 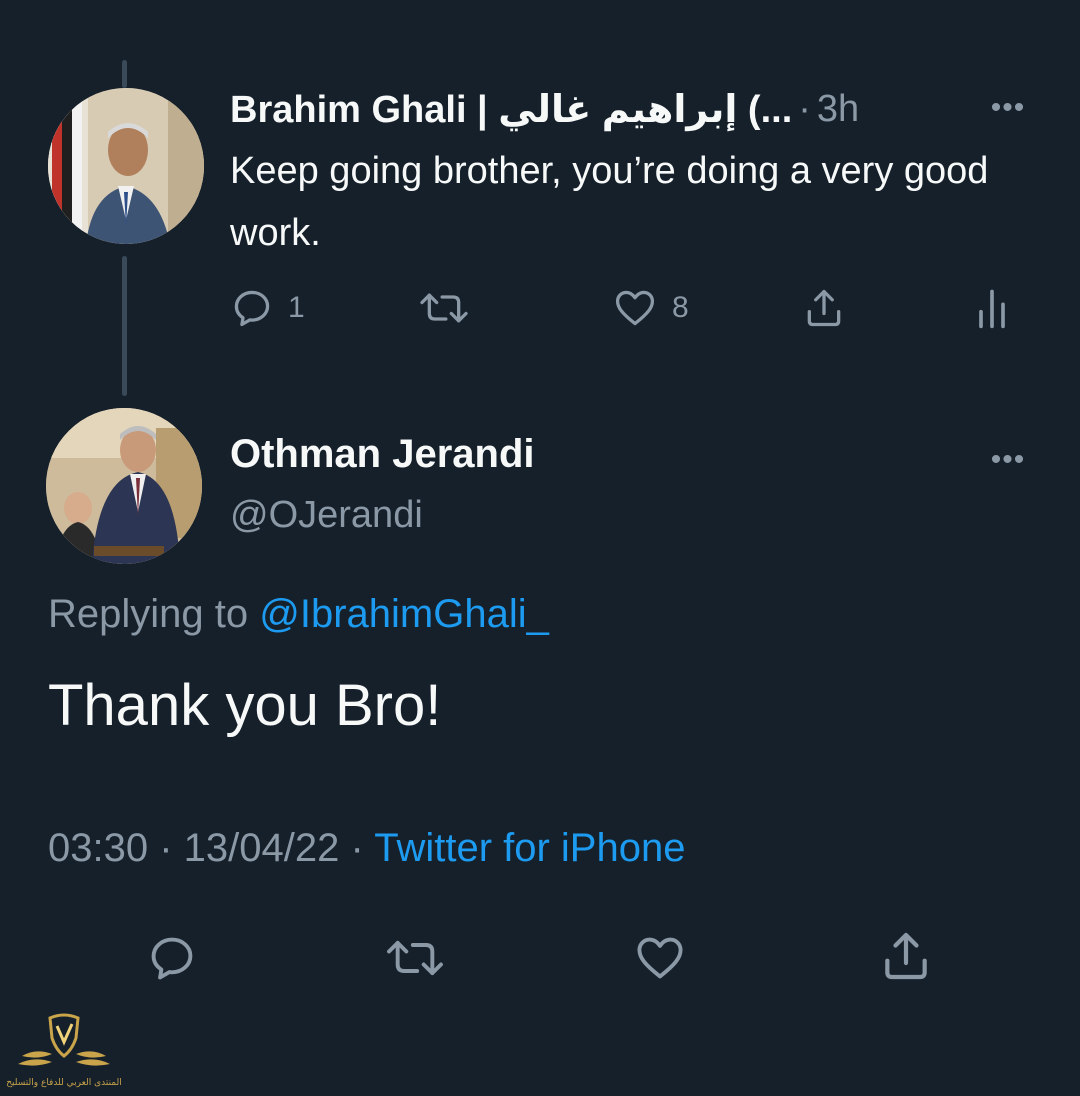 I want to click on avatar-othman-jerandi, so click(x=124, y=486).